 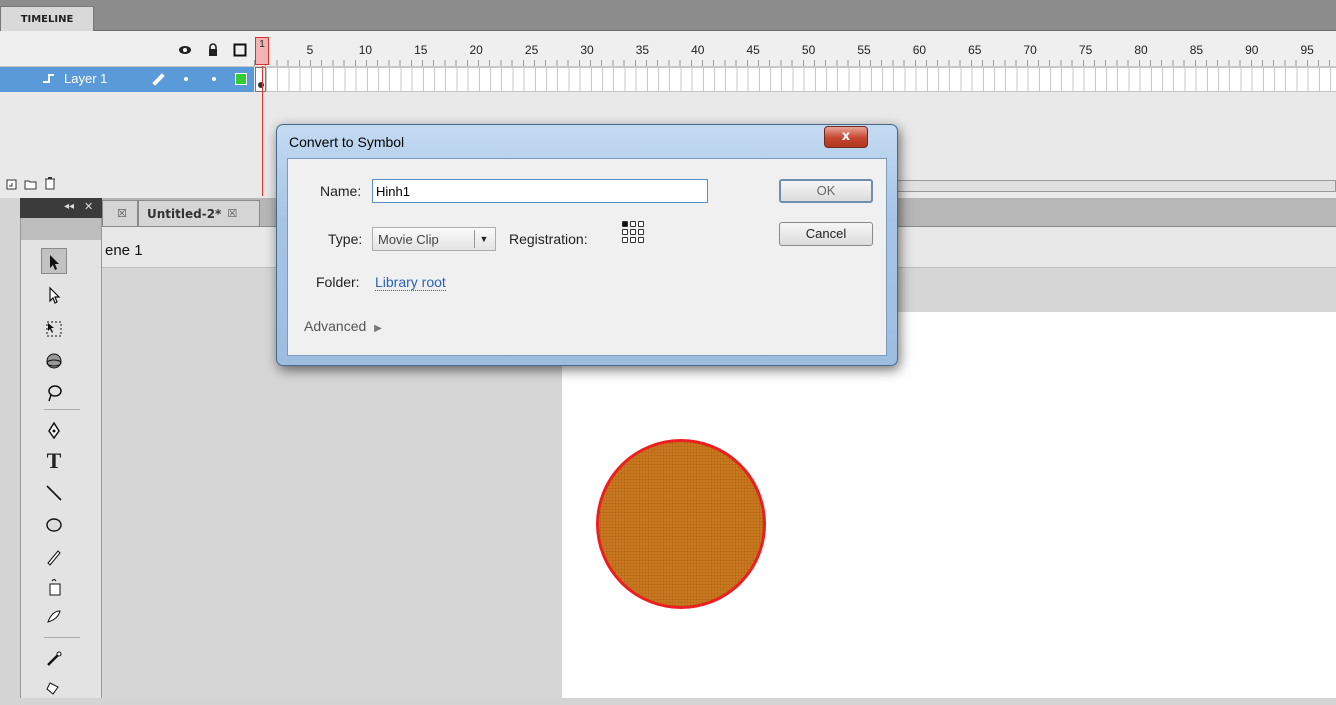 I want to click on frame-number: 85, so click(x=1196, y=50).